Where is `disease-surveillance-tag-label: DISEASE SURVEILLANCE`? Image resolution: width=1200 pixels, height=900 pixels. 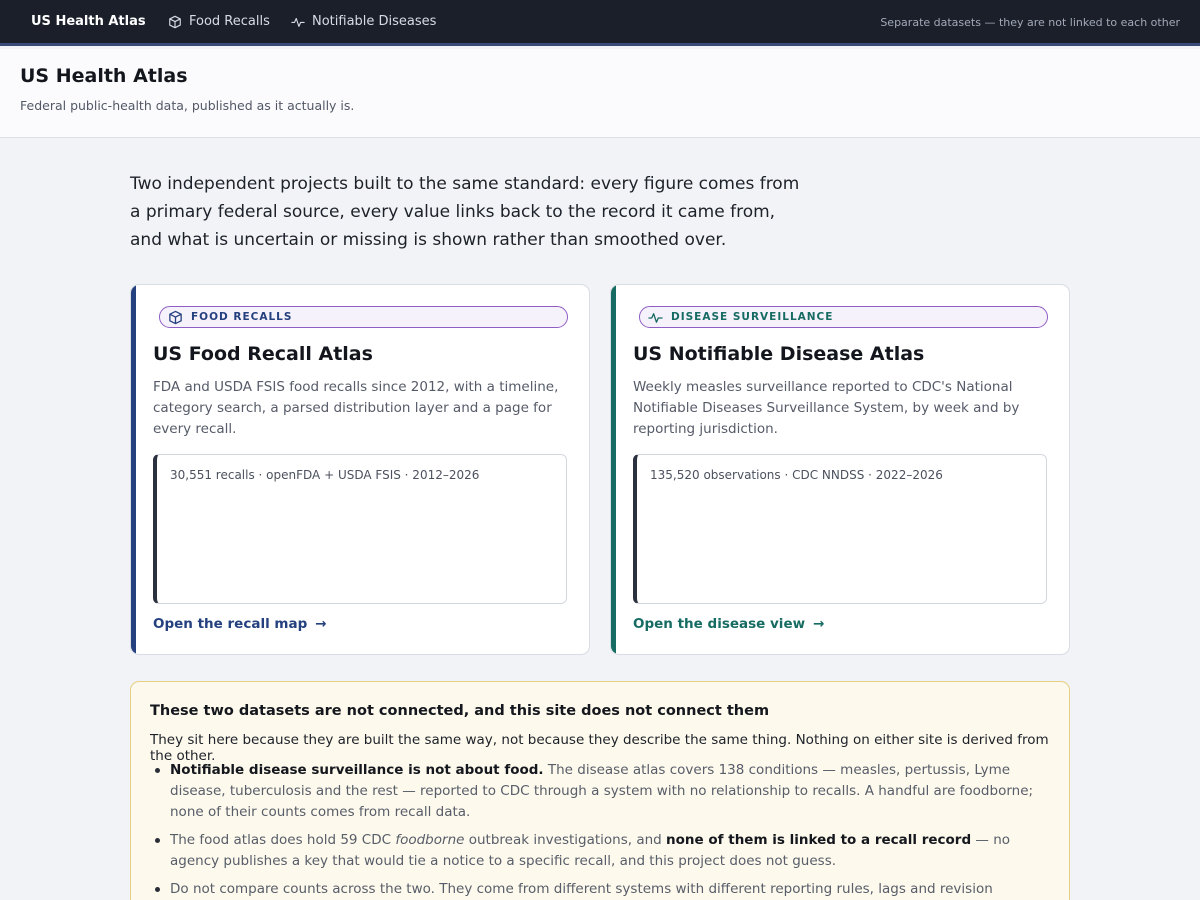
disease-surveillance-tag-label: DISEASE SURVEILLANCE is located at coordinates (752, 317).